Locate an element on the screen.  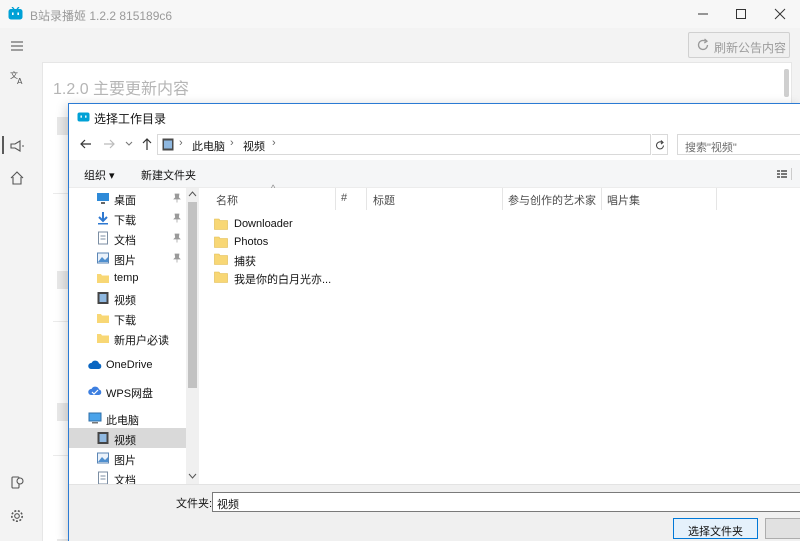
nav-item-label: 图片 is located at coordinates (125, 461).